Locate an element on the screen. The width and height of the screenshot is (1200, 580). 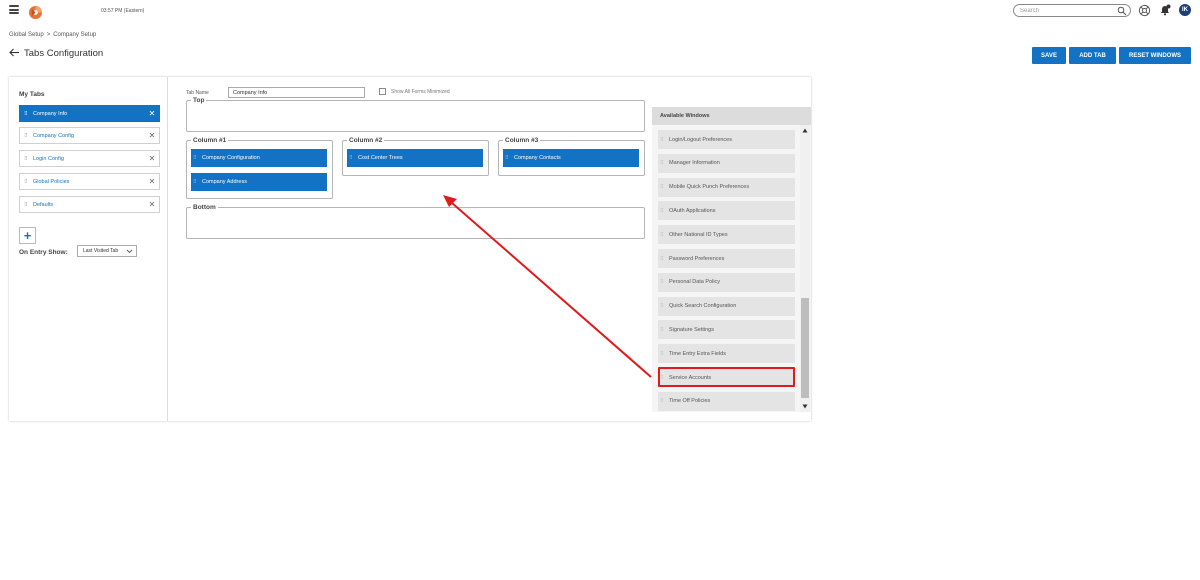
on-entry-value: Last Visited Tab is located at coordinates (101, 251).